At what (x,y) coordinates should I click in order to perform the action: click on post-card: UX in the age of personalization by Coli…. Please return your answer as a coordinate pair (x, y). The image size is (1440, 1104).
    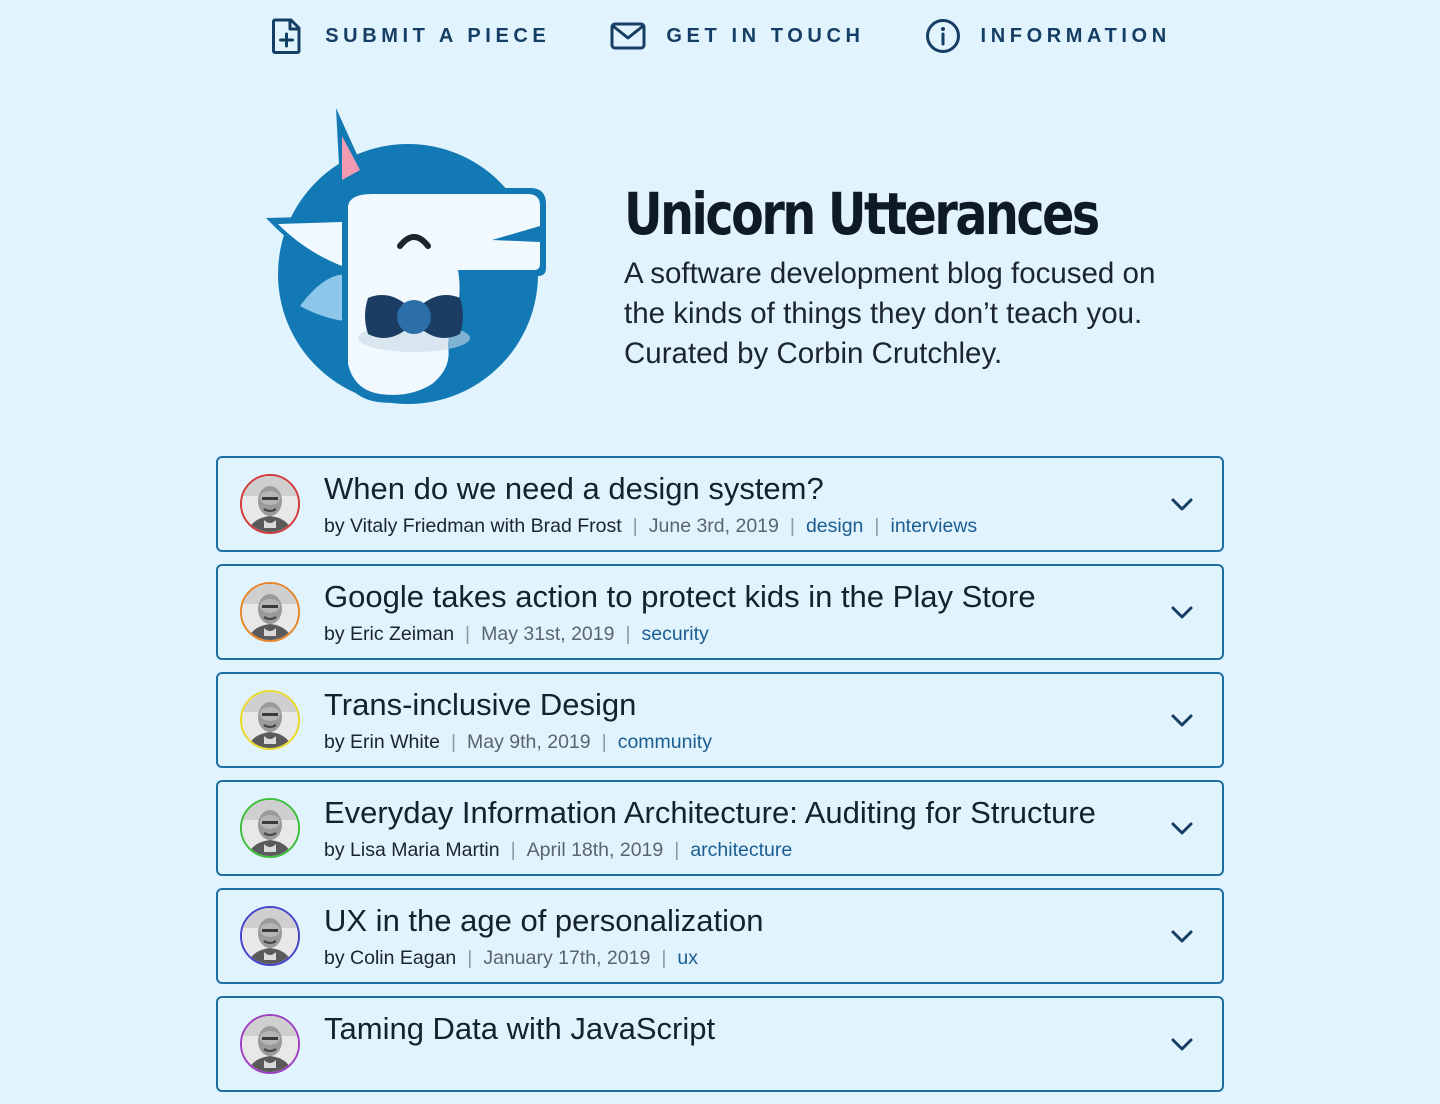
    Looking at the image, I should click on (720, 936).